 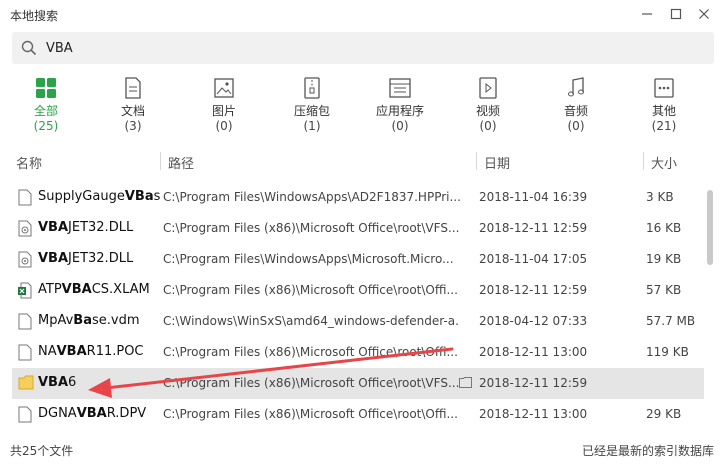 I want to click on file-size: 16 KB, so click(x=664, y=228).